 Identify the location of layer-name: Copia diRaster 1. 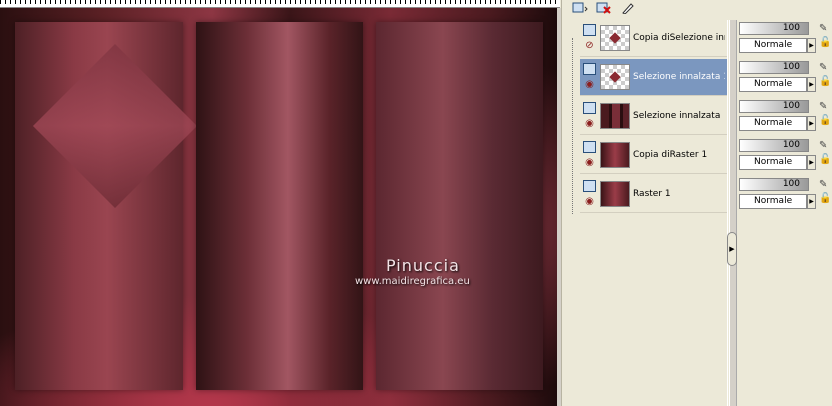
(670, 155).